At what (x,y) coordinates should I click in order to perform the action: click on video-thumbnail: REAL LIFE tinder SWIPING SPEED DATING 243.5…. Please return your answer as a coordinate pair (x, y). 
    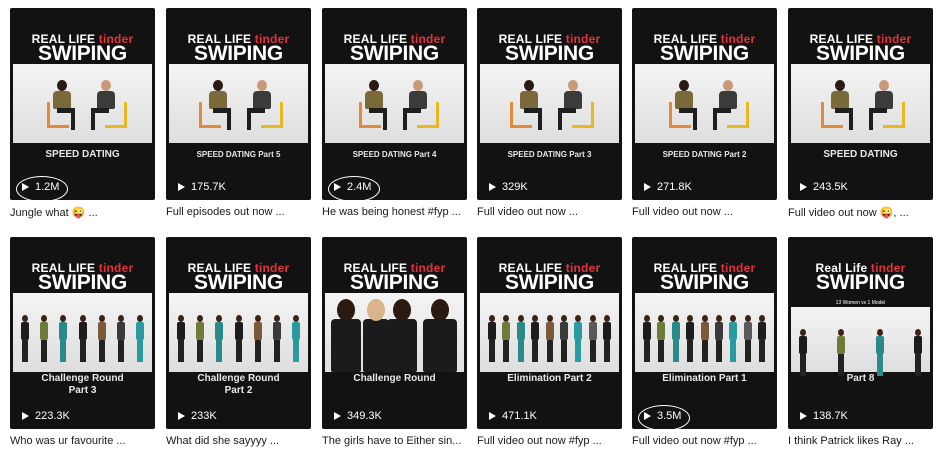
    Looking at the image, I should click on (860, 104).